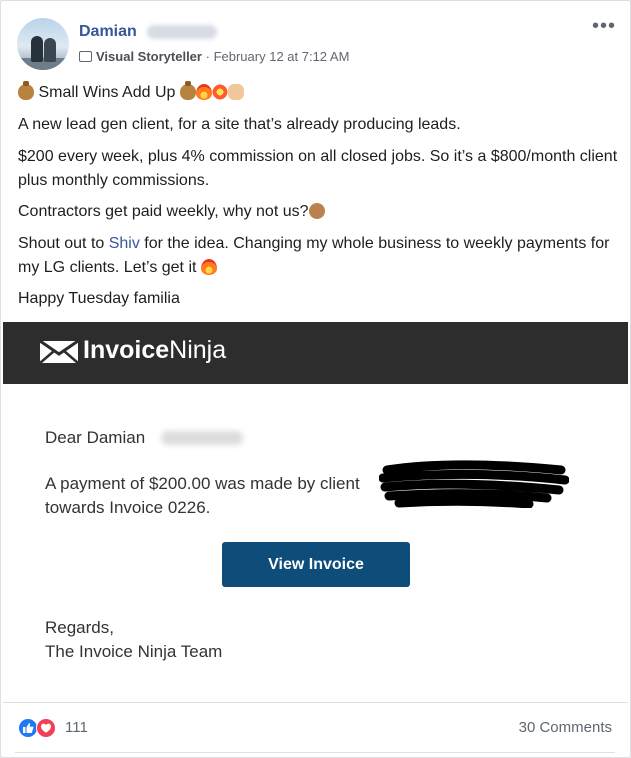 Image resolution: width=631 pixels, height=758 pixels. Describe the element at coordinates (76, 727) in the screenshot. I see `reaction-count: 111` at that location.